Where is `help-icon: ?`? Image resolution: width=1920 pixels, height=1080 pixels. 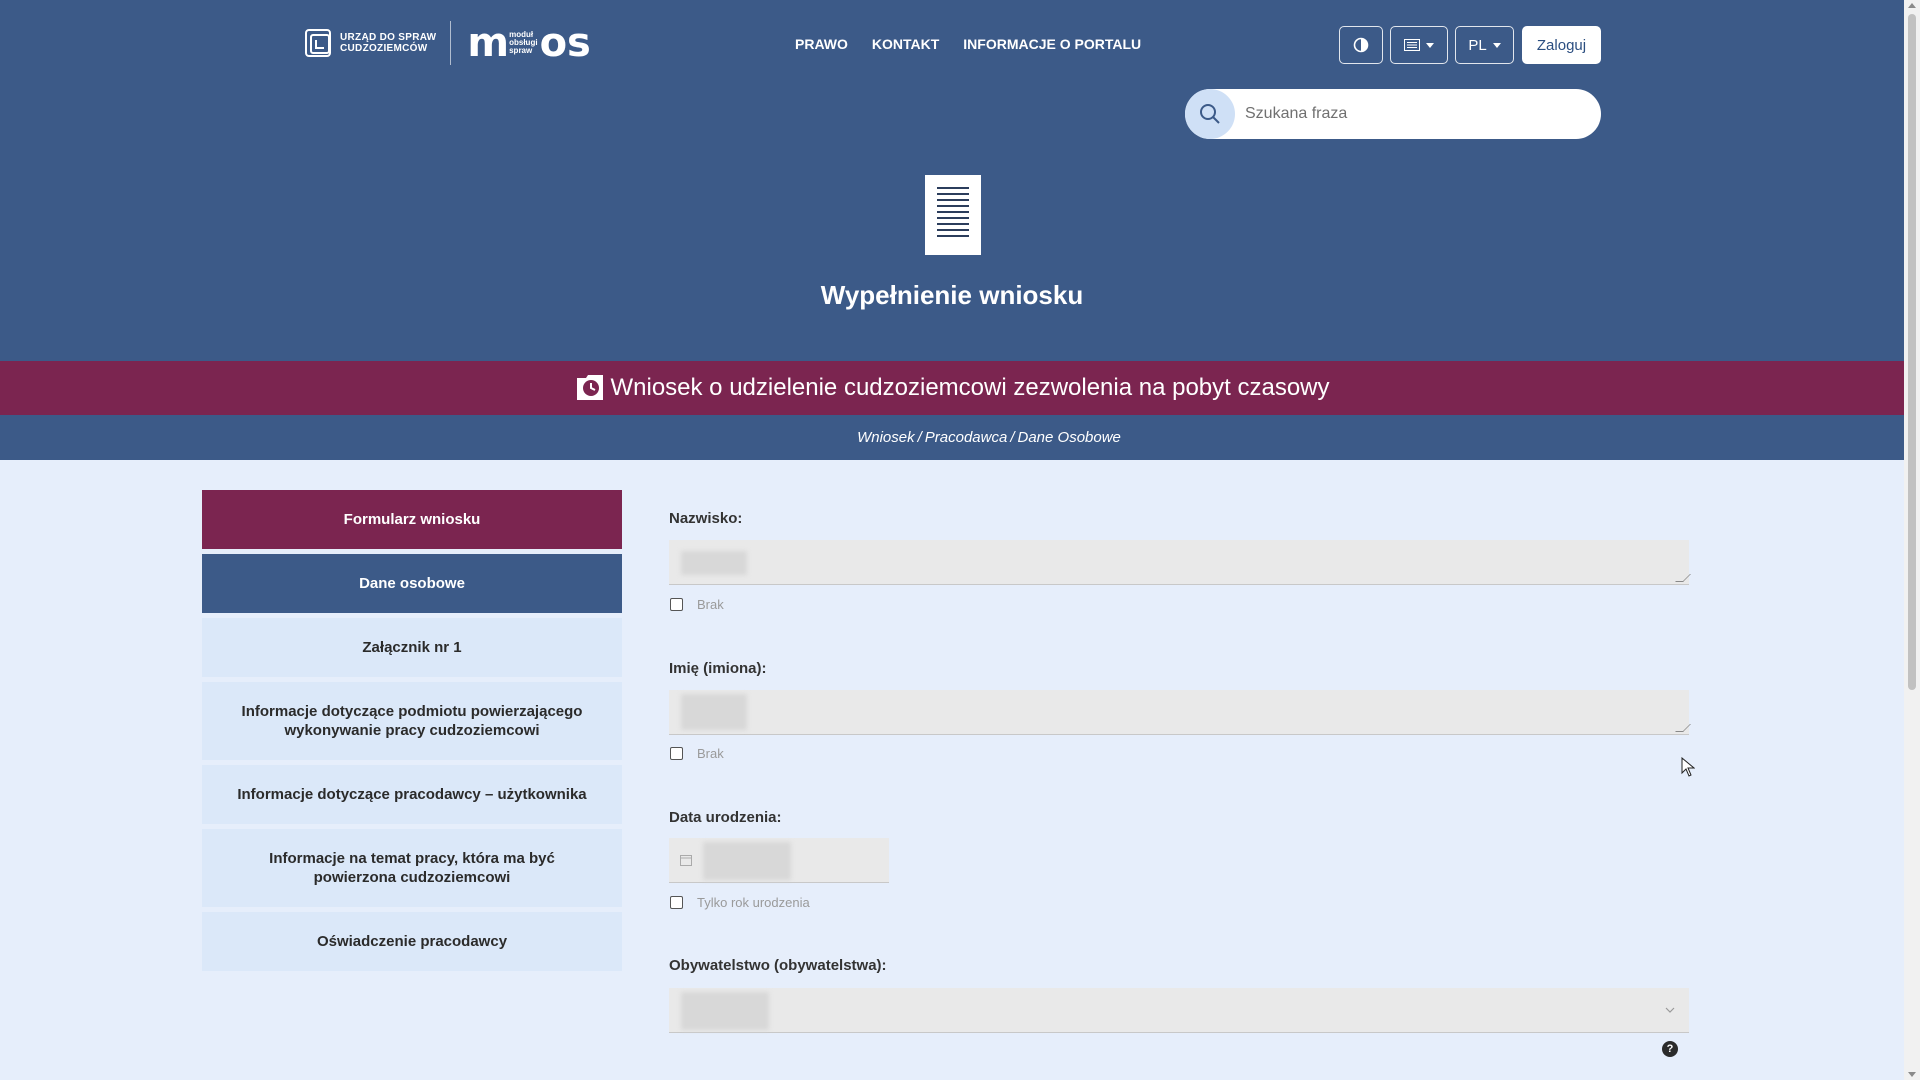 help-icon: ? is located at coordinates (1670, 1049).